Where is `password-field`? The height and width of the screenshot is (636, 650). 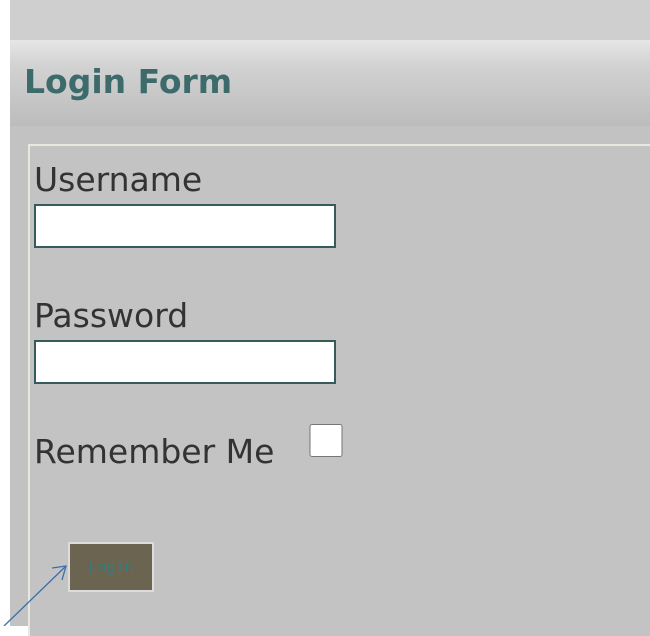
password-field is located at coordinates (185, 362).